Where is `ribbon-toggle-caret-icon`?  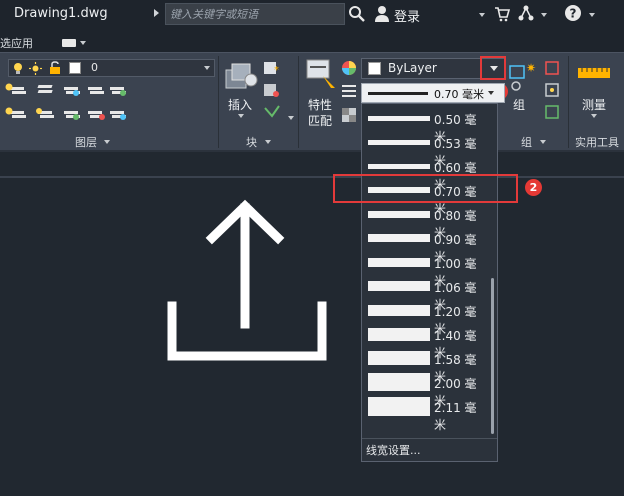
ribbon-toggle-caret-icon is located at coordinates (83, 43).